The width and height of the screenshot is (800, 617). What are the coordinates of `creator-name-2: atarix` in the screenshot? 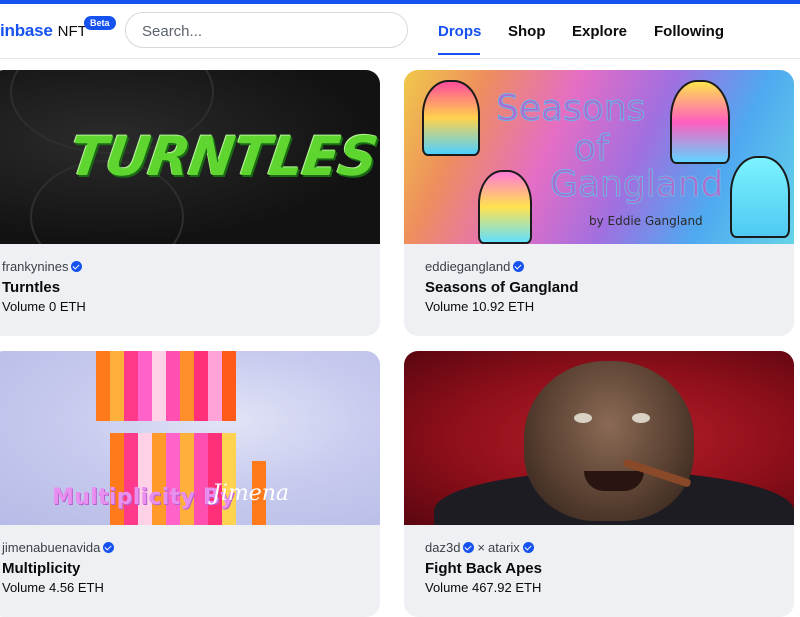 It's located at (504, 547).